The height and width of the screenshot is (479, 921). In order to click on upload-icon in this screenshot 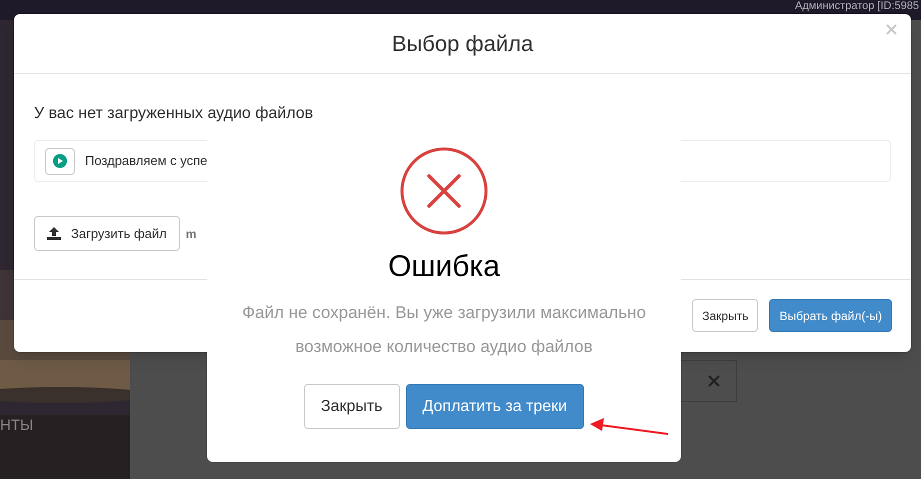, I will do `click(54, 233)`.